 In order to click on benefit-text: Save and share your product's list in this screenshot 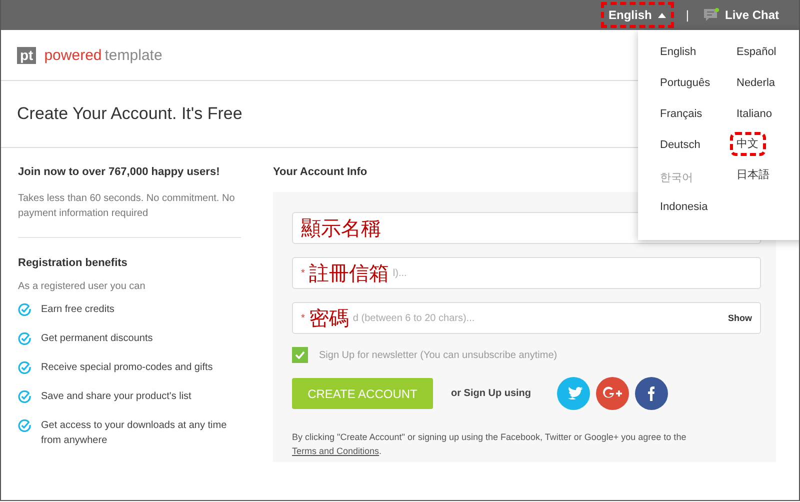, I will do `click(116, 397)`.